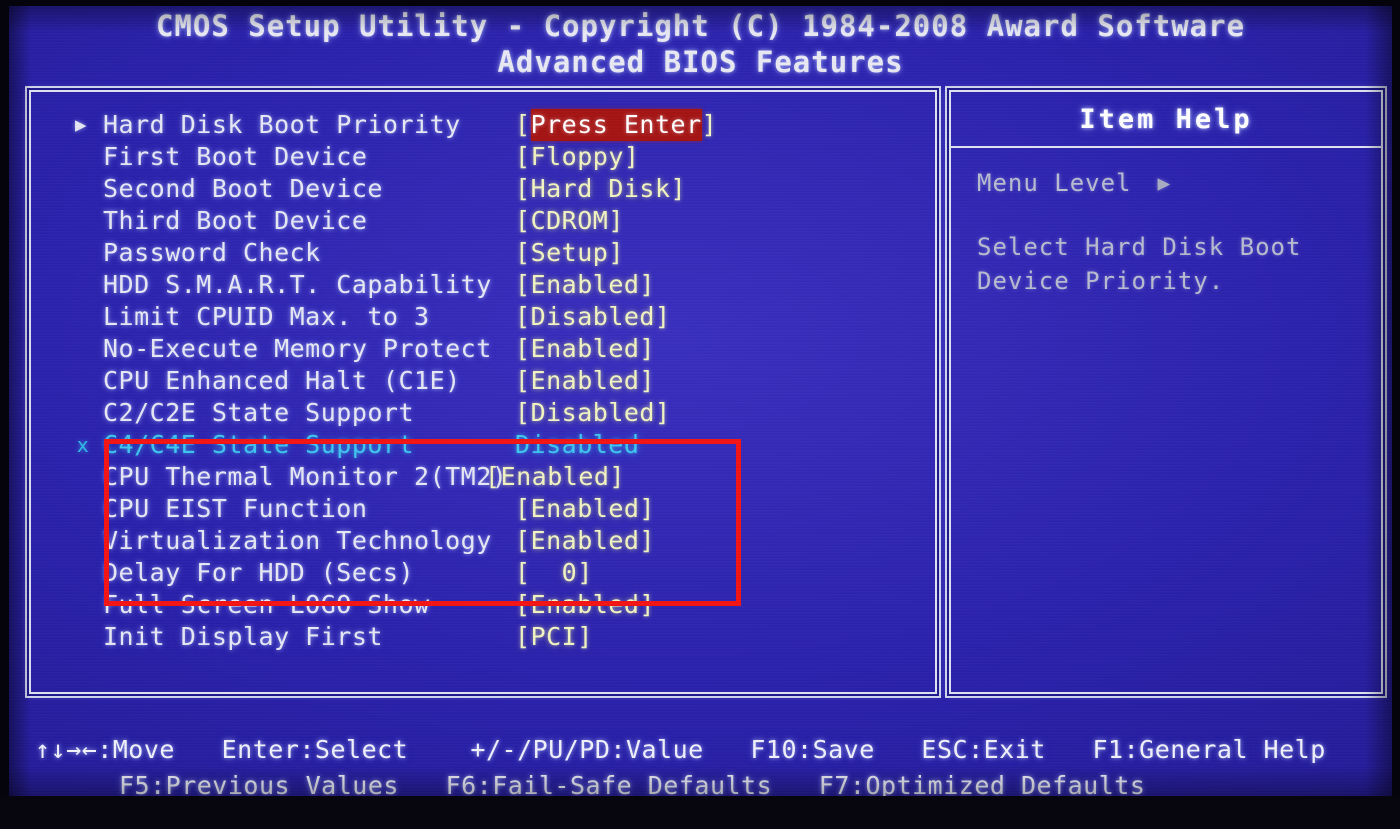 This screenshot has width=1400, height=829. I want to click on menu-row: Limit CPUID Max. to 3 [Disabled], so click(487, 317).